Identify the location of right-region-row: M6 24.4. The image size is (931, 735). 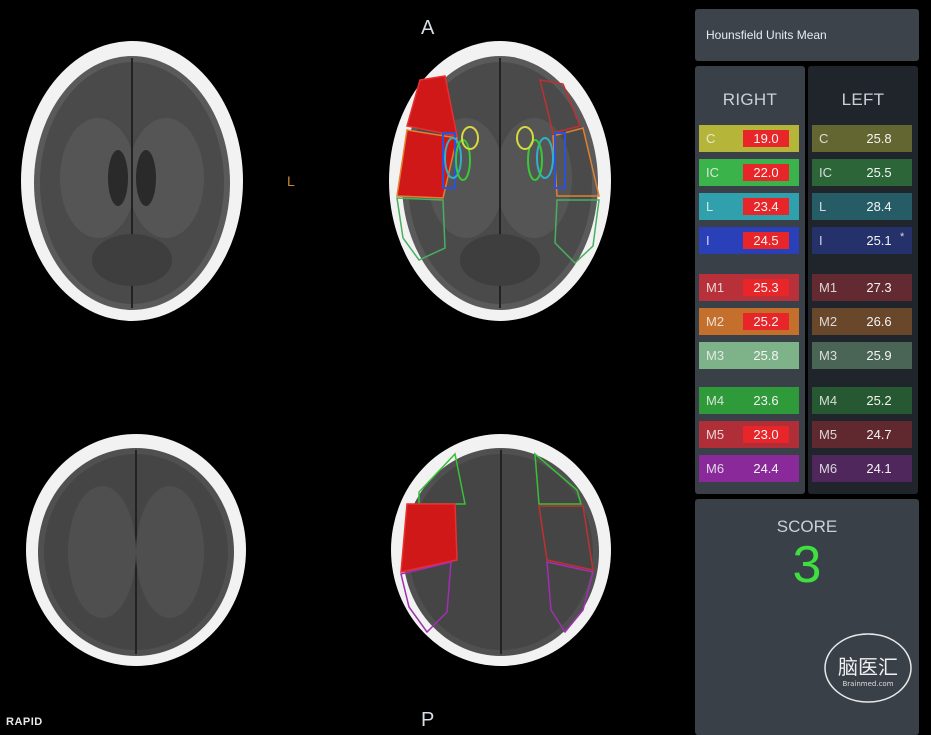
(749, 468).